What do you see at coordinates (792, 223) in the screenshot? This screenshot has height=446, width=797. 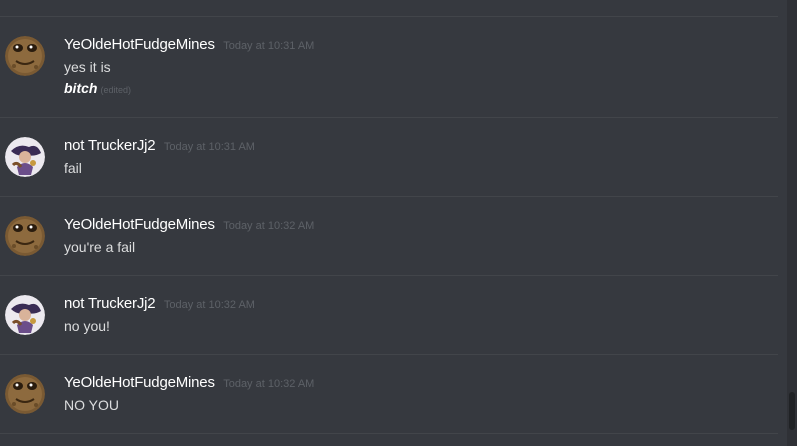 I see `scrollbar` at bounding box center [792, 223].